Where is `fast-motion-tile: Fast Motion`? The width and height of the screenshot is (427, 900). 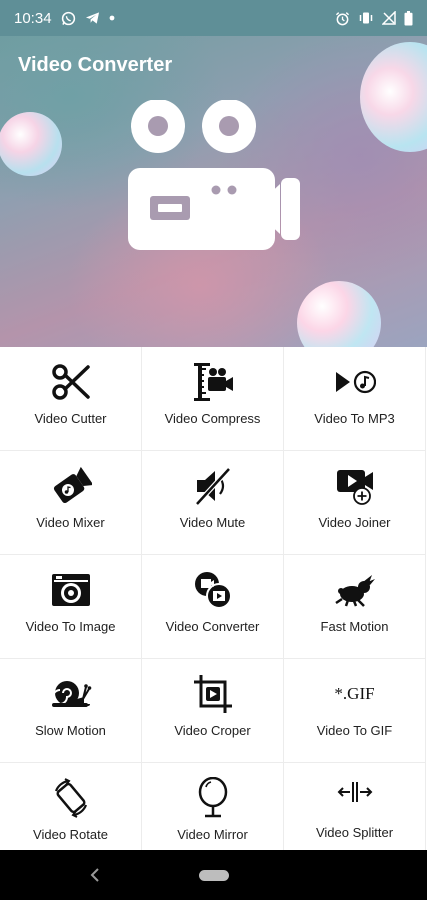 fast-motion-tile: Fast Motion is located at coordinates (355, 607).